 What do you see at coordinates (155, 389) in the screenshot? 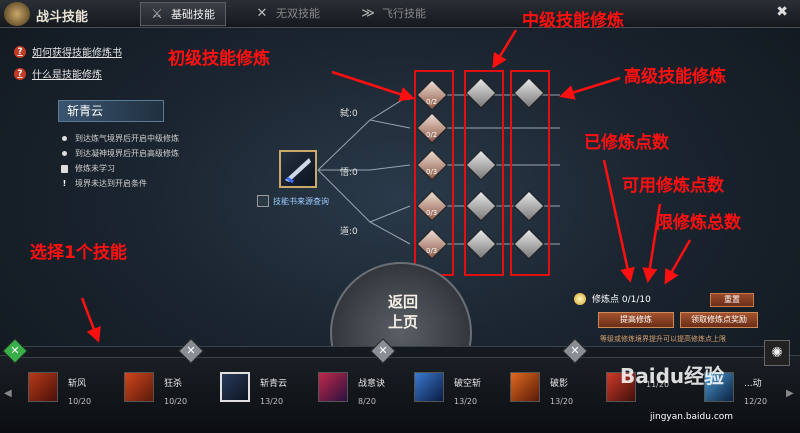
I see `skill-item: 狂杀 10/20` at bounding box center [155, 389].